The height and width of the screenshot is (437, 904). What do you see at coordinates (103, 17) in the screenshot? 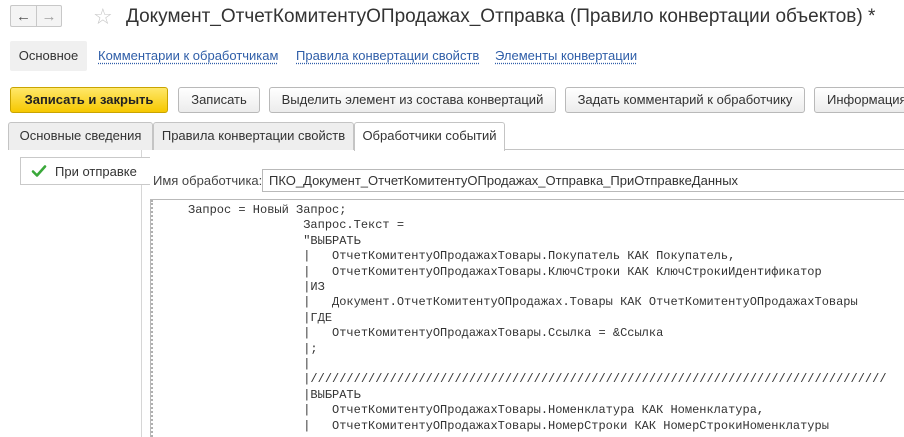
I see `favorite-star-icon: ☆` at bounding box center [103, 17].